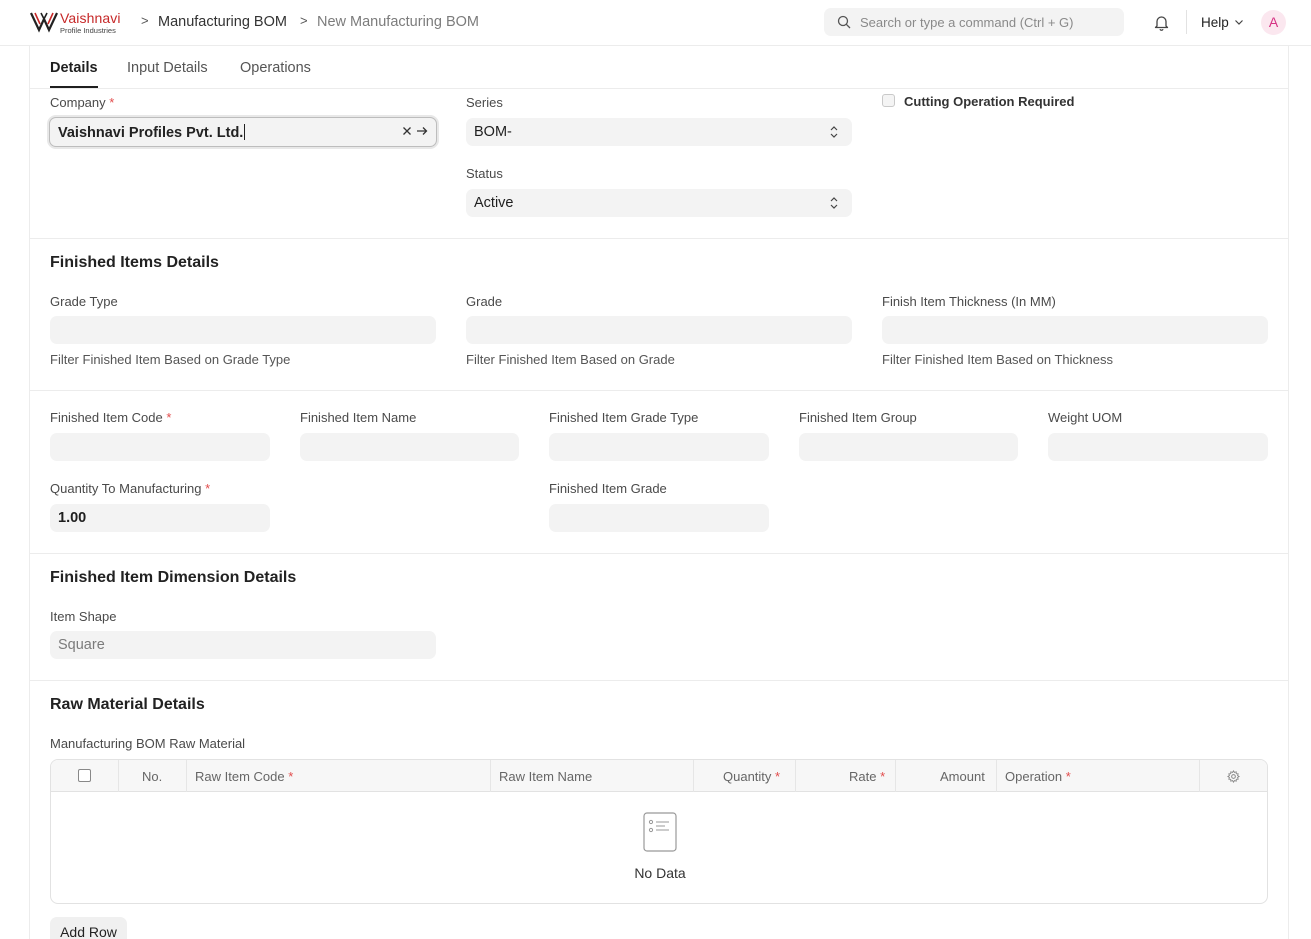 The image size is (1311, 939). I want to click on tabs-divider, so click(659, 88).